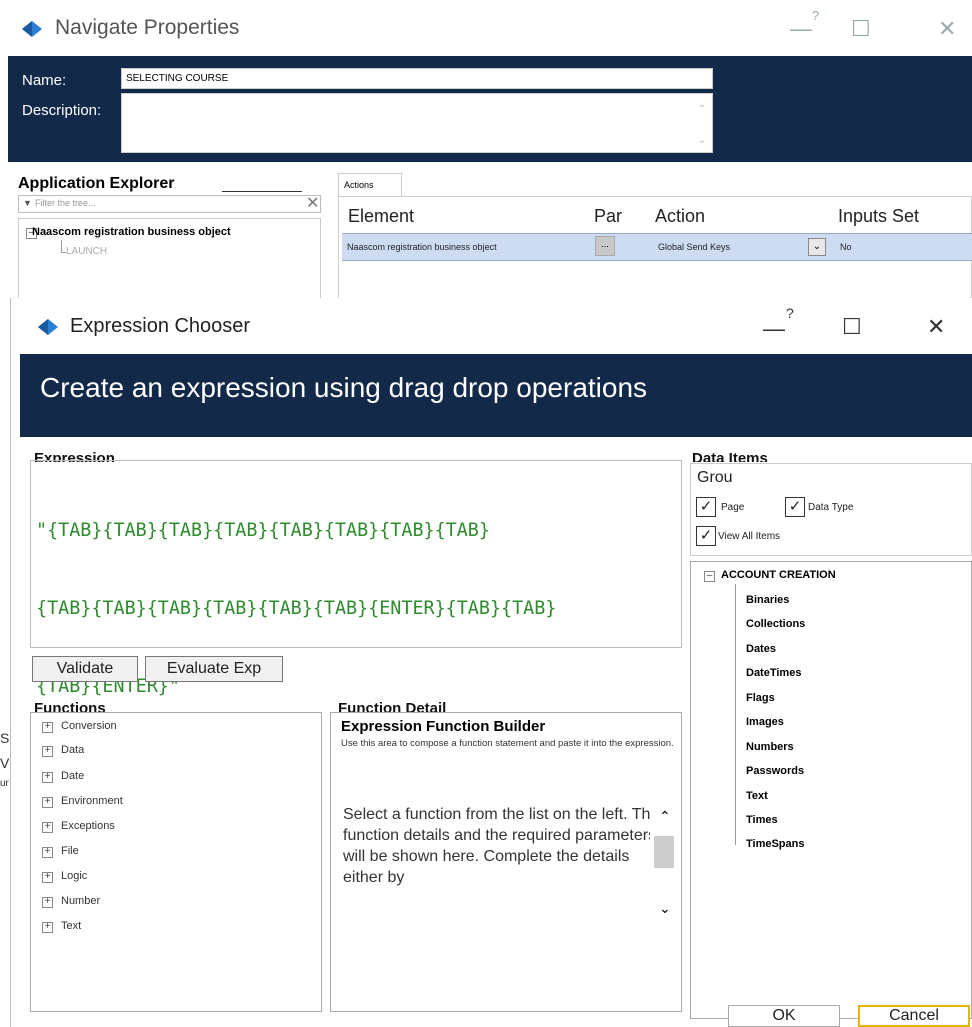 The width and height of the screenshot is (972, 1027). What do you see at coordinates (392, 706) in the screenshot?
I see `function-detail-label: Function Detail` at bounding box center [392, 706].